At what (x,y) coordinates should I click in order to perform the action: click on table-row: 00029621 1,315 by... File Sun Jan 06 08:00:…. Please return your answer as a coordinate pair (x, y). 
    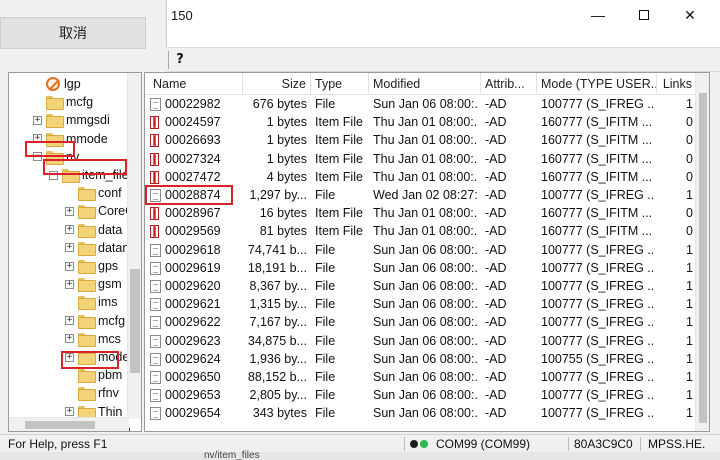
    Looking at the image, I should click on (421, 304).